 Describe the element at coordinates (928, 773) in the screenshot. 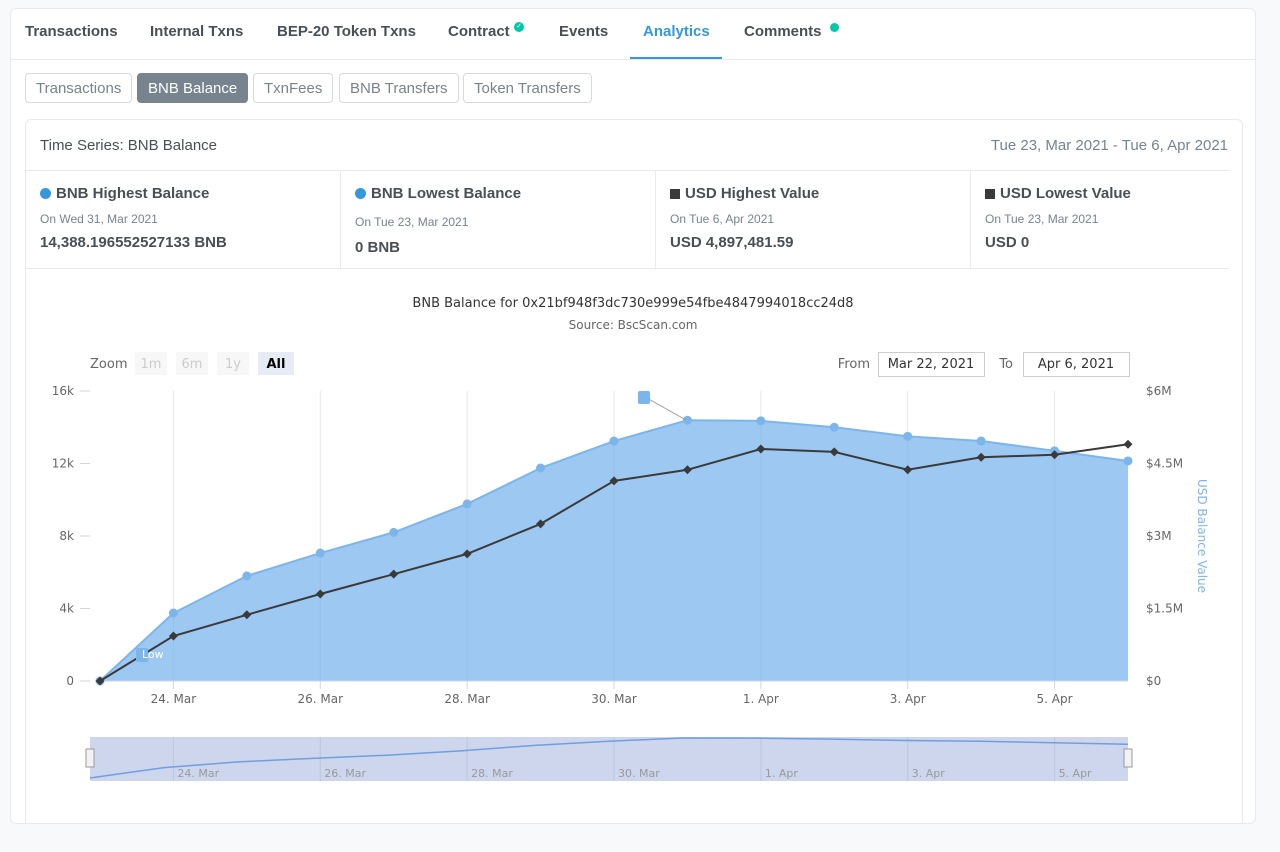

I see `navigator-tick-label: 3. Apr` at that location.